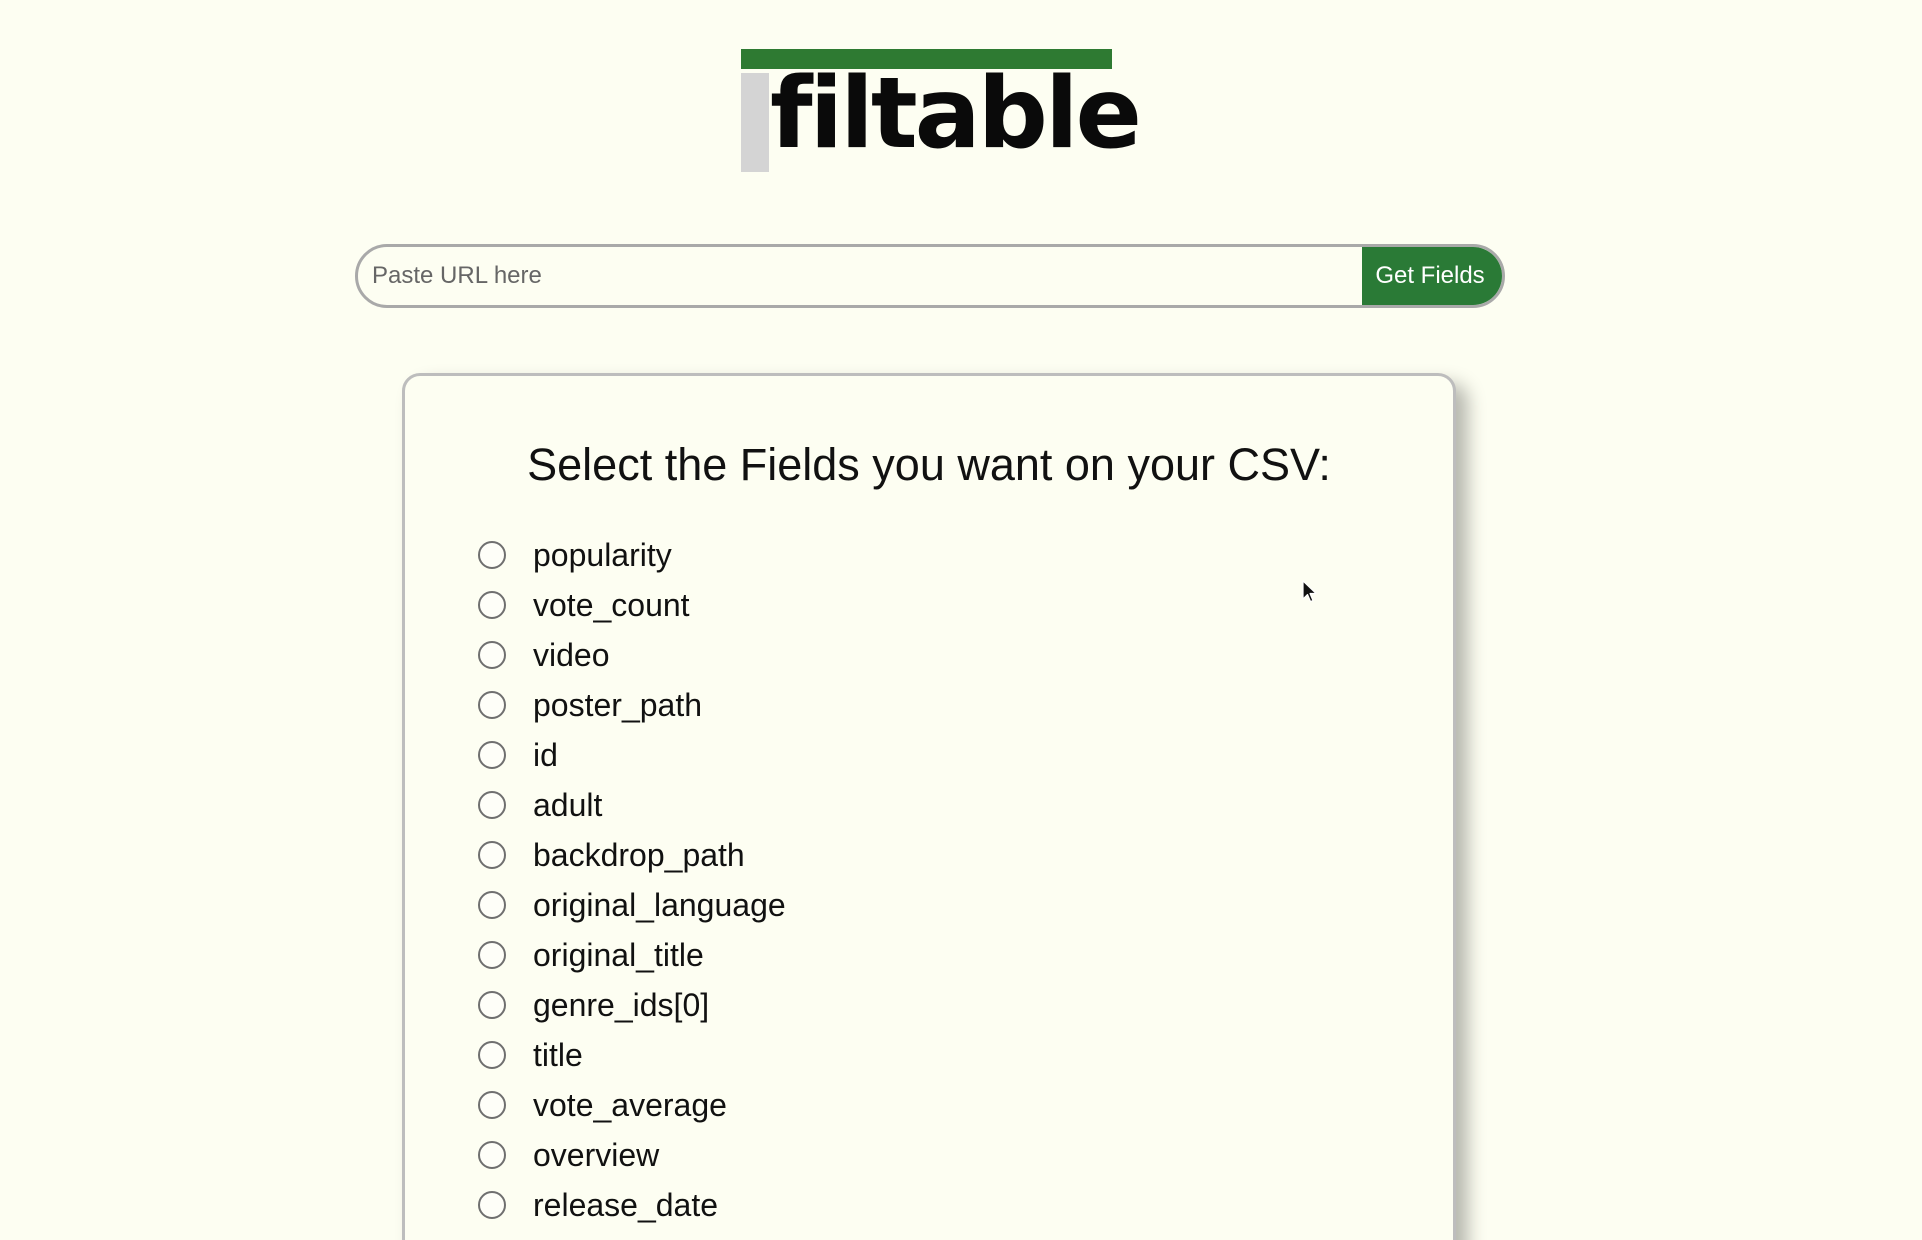  What do you see at coordinates (618, 955) in the screenshot?
I see `field-label: original_title` at bounding box center [618, 955].